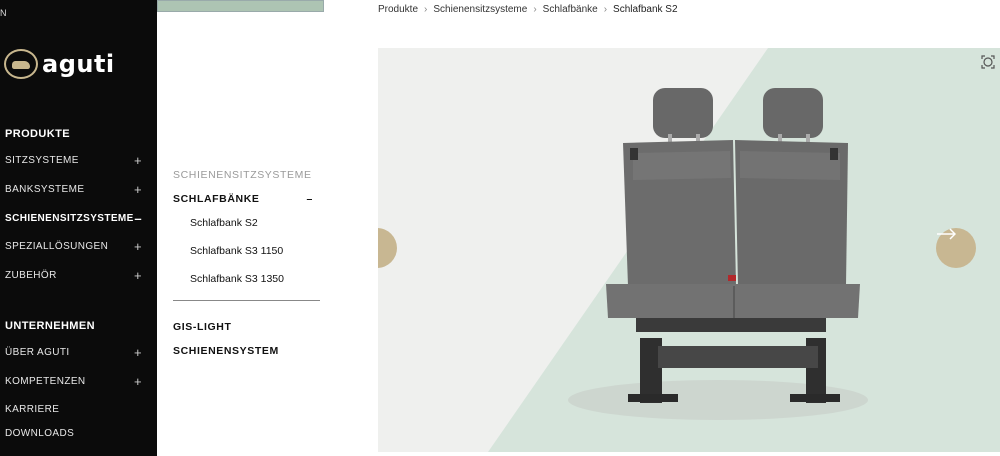 This screenshot has width=1000, height=456. I want to click on sidebar-item-label: ÜBER AGUTI, so click(37, 352).